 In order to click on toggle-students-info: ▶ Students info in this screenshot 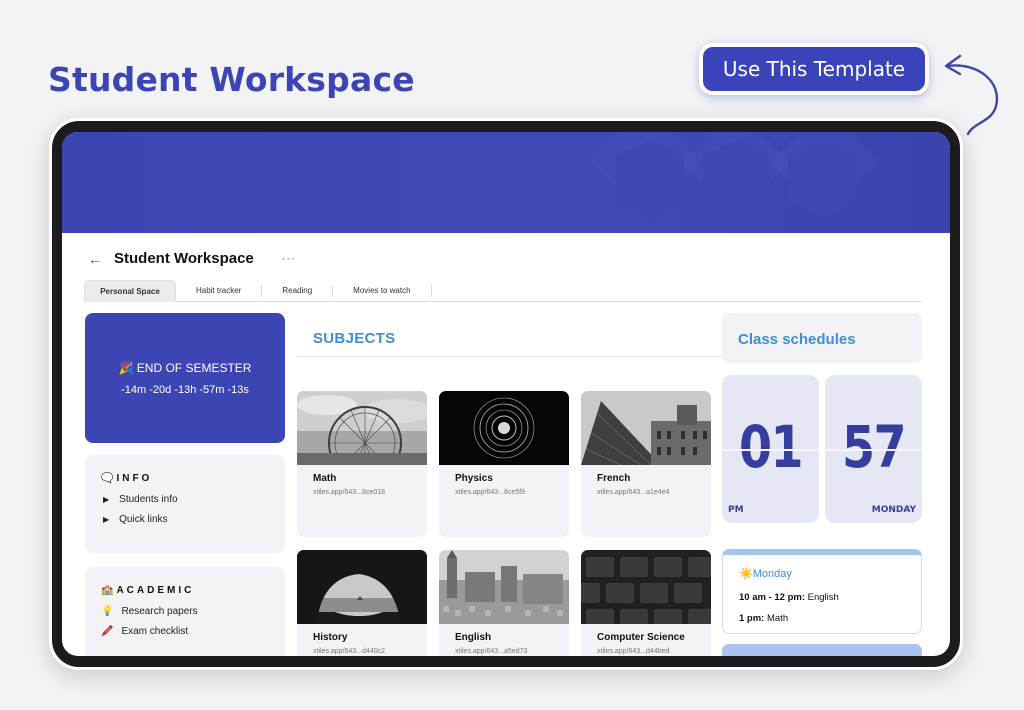, I will do `click(185, 499)`.